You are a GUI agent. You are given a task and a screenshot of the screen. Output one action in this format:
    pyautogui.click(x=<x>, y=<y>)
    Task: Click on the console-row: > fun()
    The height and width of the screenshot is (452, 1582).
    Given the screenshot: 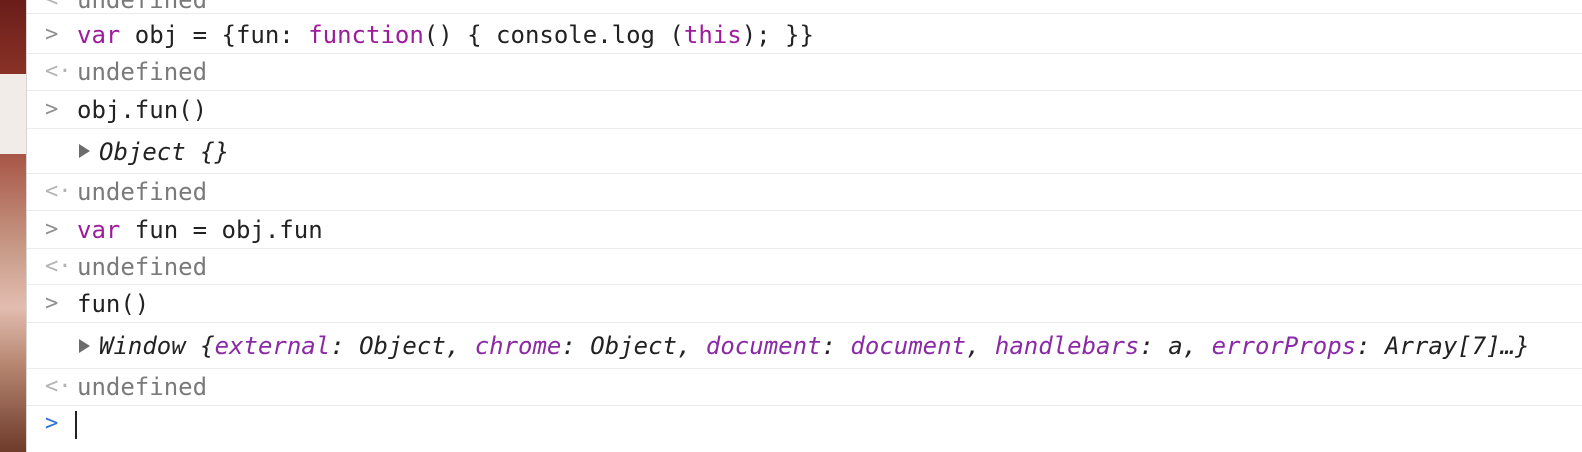 What is the action you would take?
    pyautogui.click(x=804, y=304)
    